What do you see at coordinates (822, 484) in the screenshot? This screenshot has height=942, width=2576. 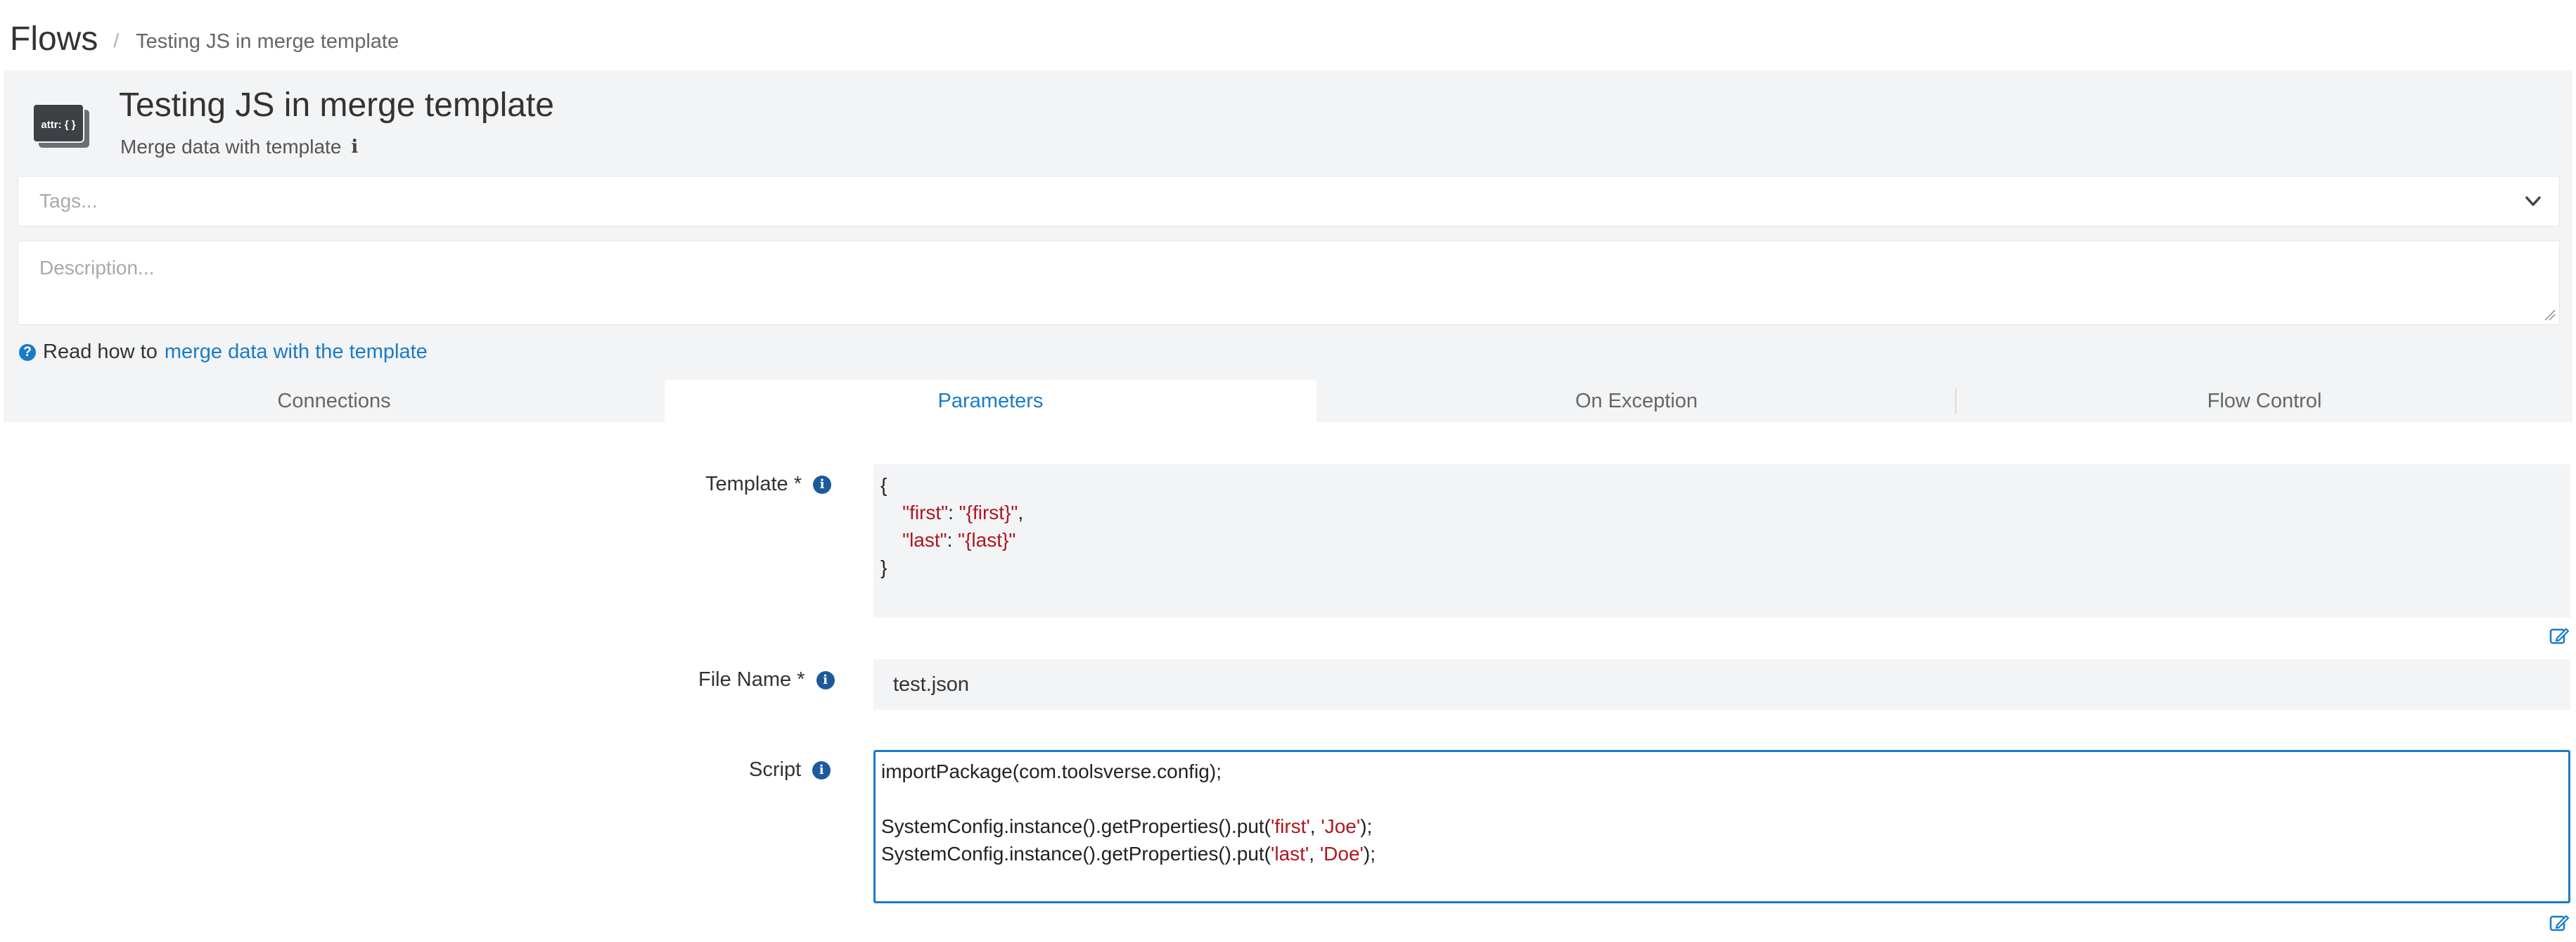 I see `template-info-icon: i` at bounding box center [822, 484].